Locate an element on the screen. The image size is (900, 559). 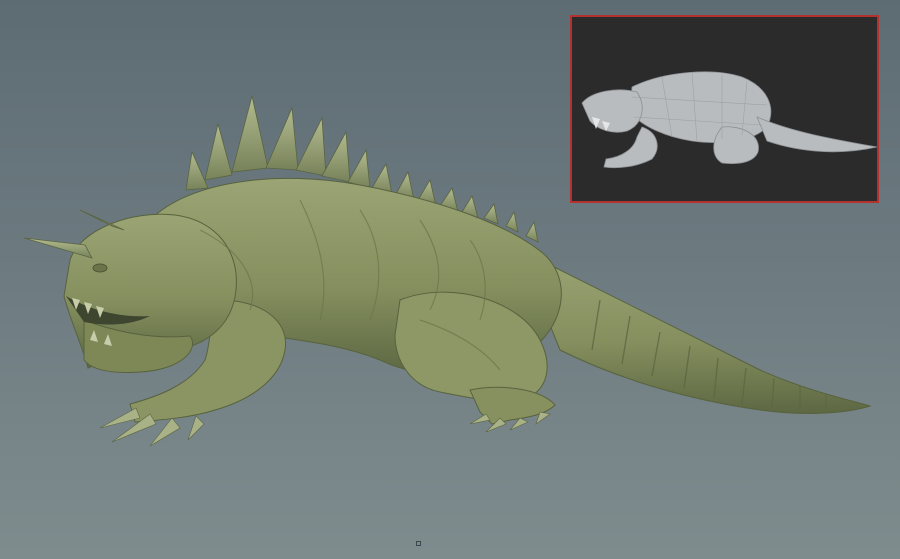
base-mesh-inset is located at coordinates (724, 109).